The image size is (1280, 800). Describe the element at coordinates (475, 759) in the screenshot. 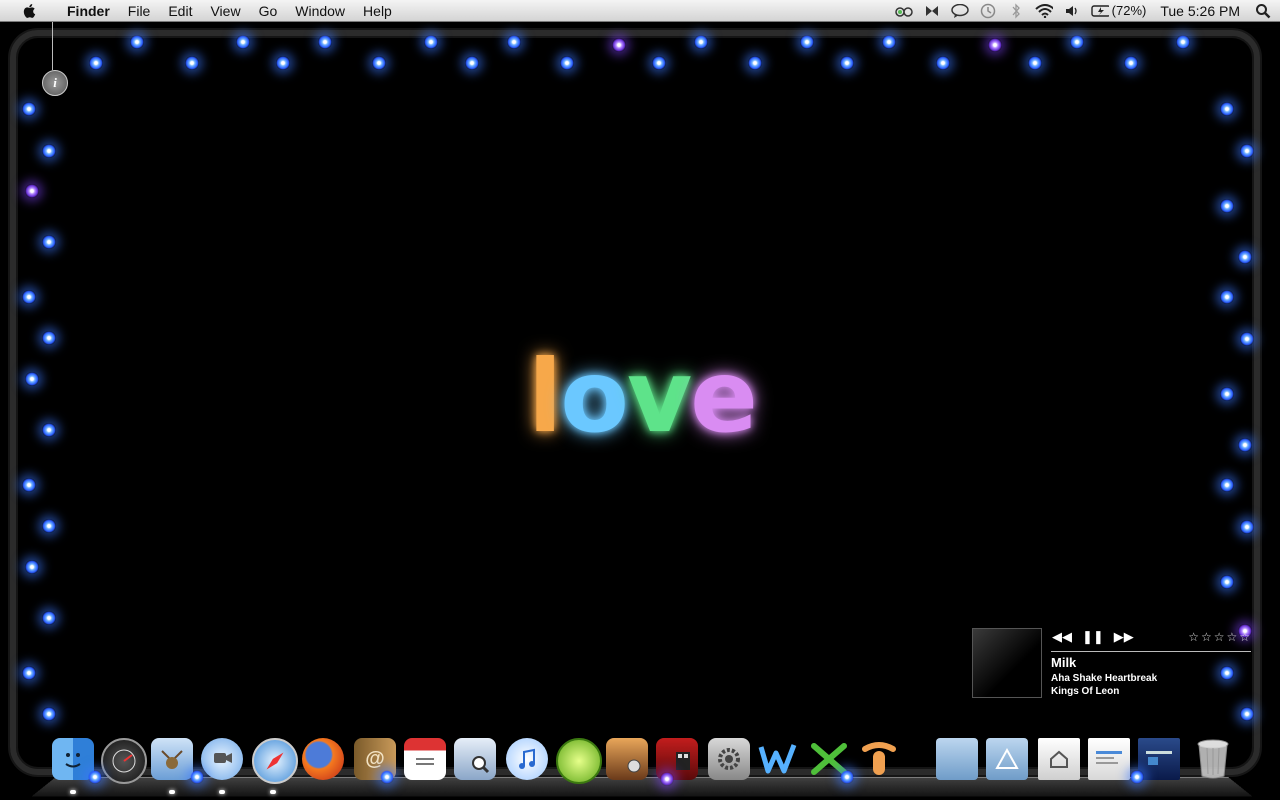

I see `preview-icon` at that location.